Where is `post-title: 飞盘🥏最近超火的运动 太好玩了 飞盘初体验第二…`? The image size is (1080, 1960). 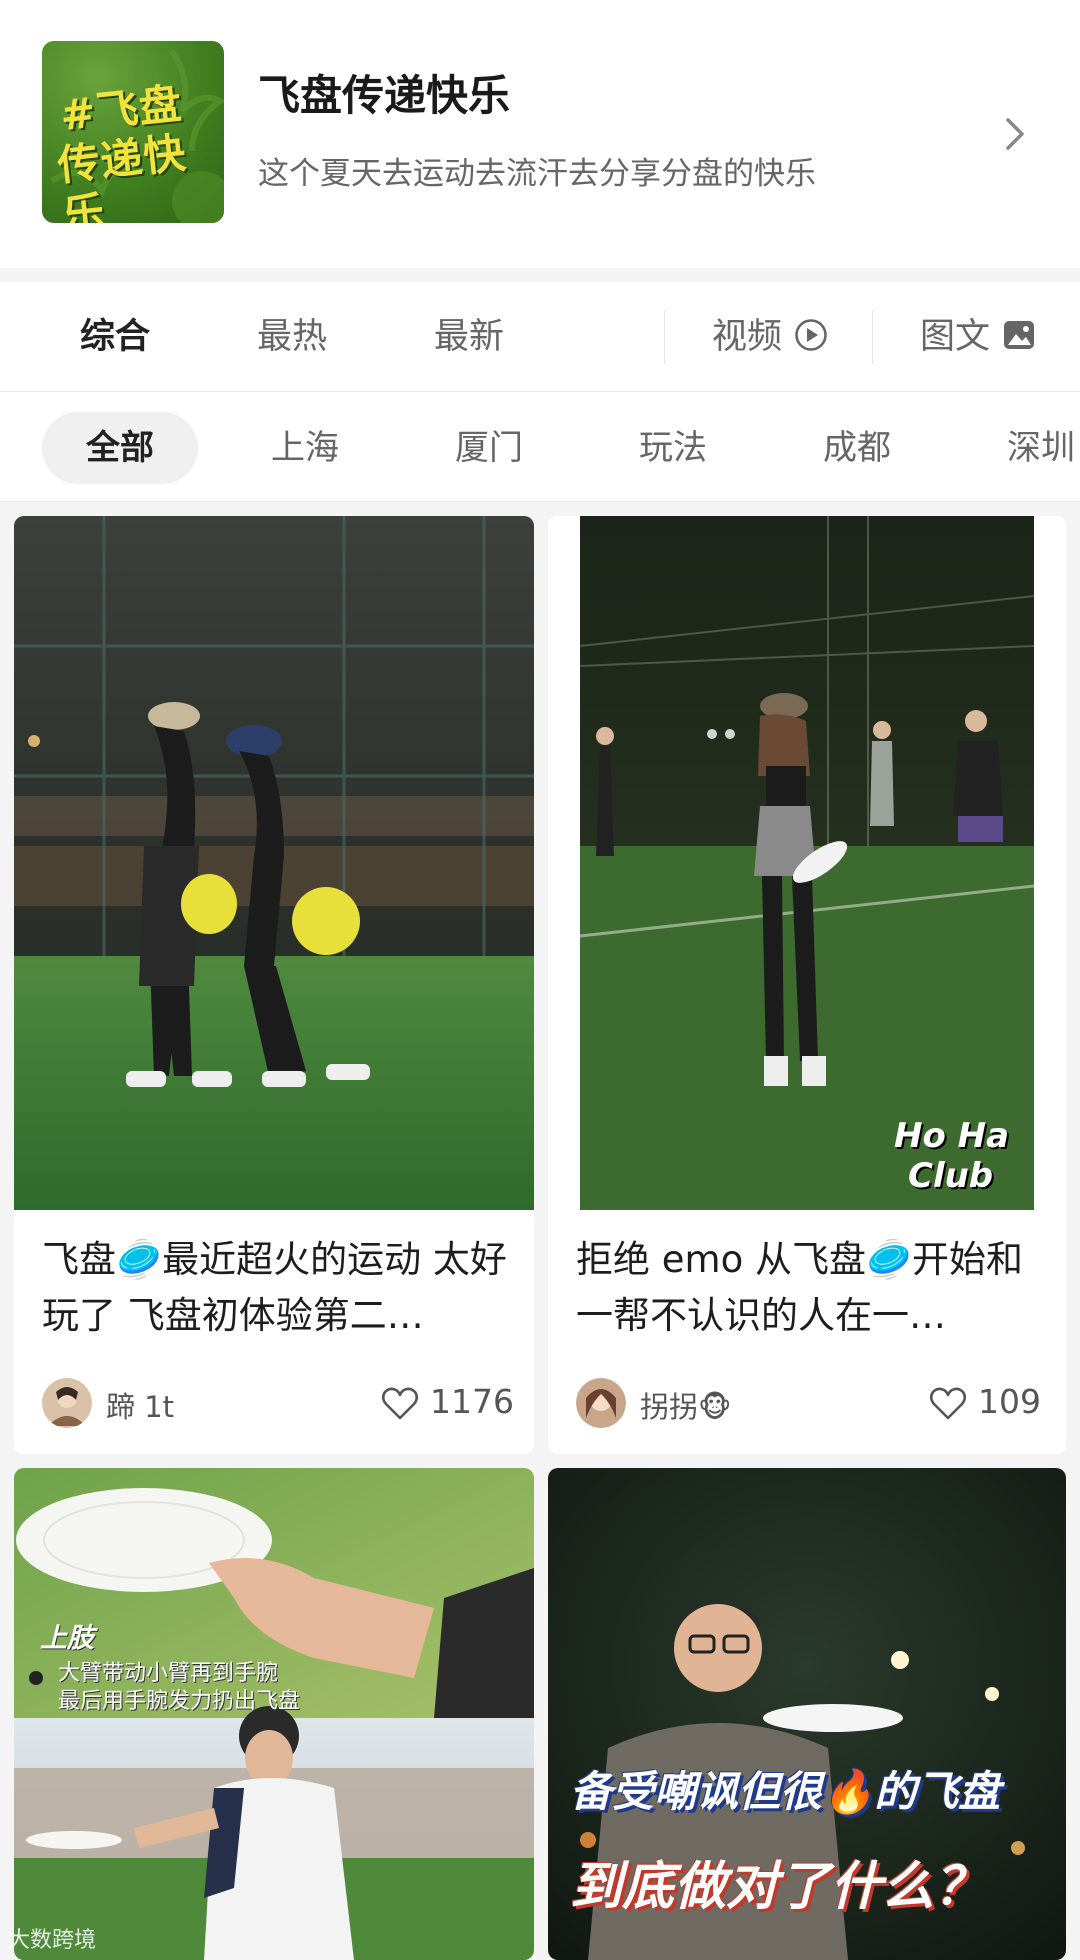
post-title: 飞盘🥏最近超火的运动 太好玩了 飞盘初体验第二… is located at coordinates (274, 1287).